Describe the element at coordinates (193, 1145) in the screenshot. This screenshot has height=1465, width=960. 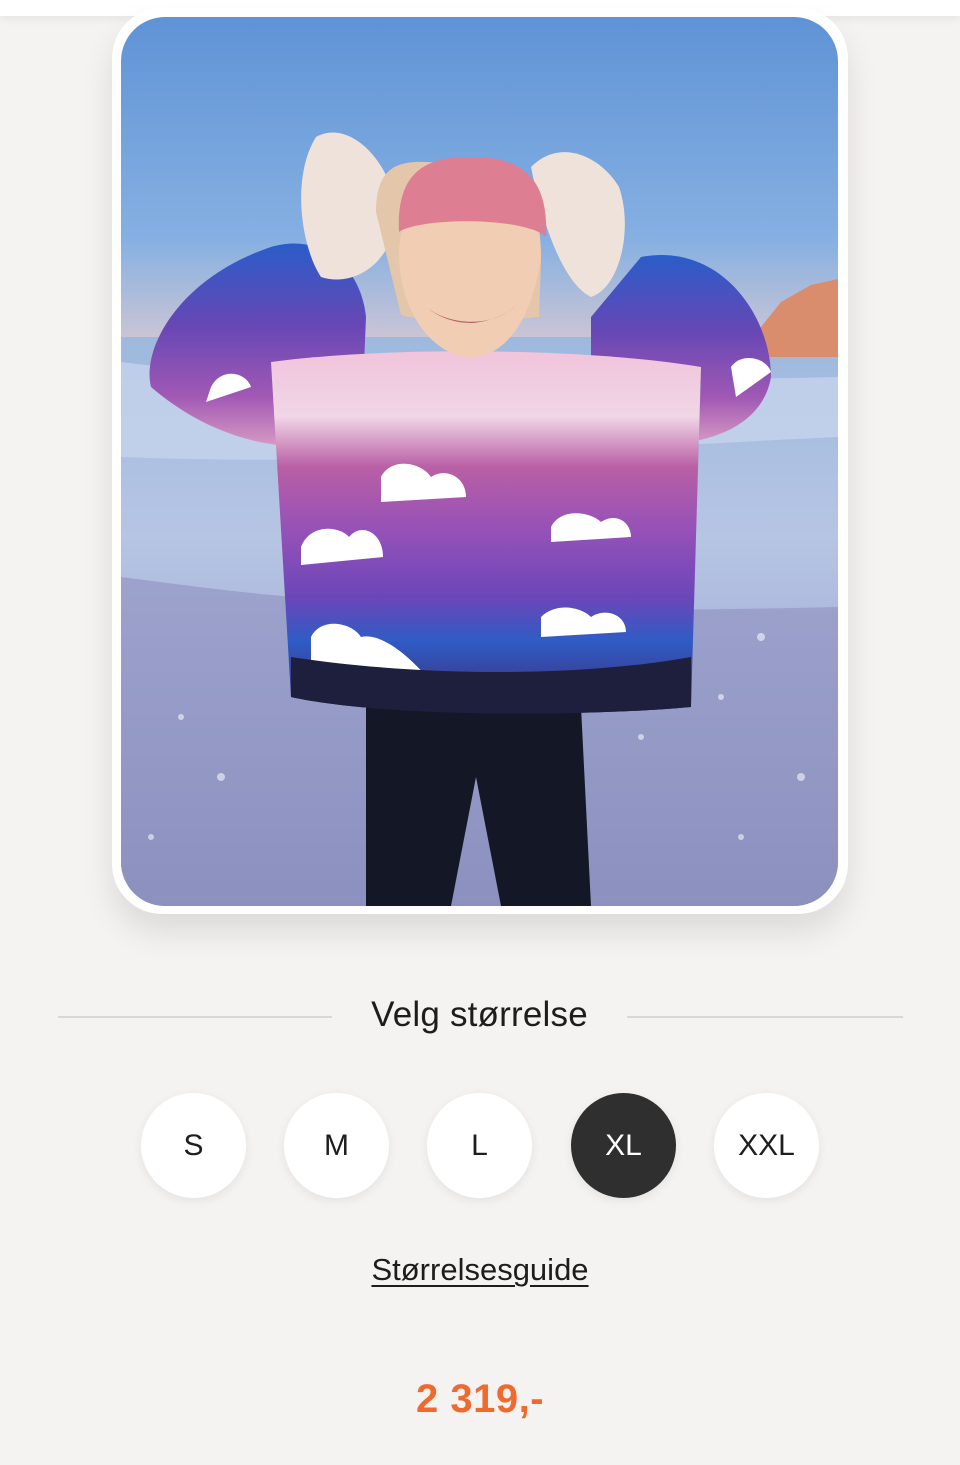
I see `size-option-s: S` at that location.